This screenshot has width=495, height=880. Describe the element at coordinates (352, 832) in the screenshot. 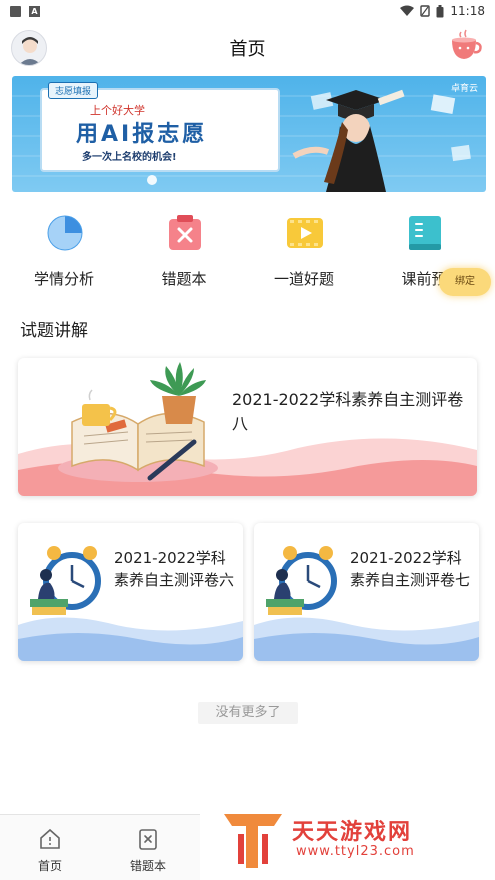

I see `watermark-text: 天天游戏网` at that location.